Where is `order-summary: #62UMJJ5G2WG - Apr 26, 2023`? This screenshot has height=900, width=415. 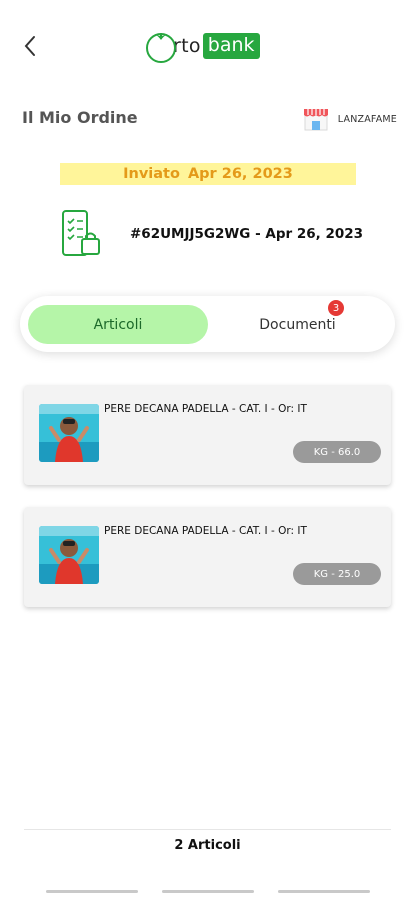 order-summary: #62UMJJ5G2WG - Apr 26, 2023 is located at coordinates (225, 234).